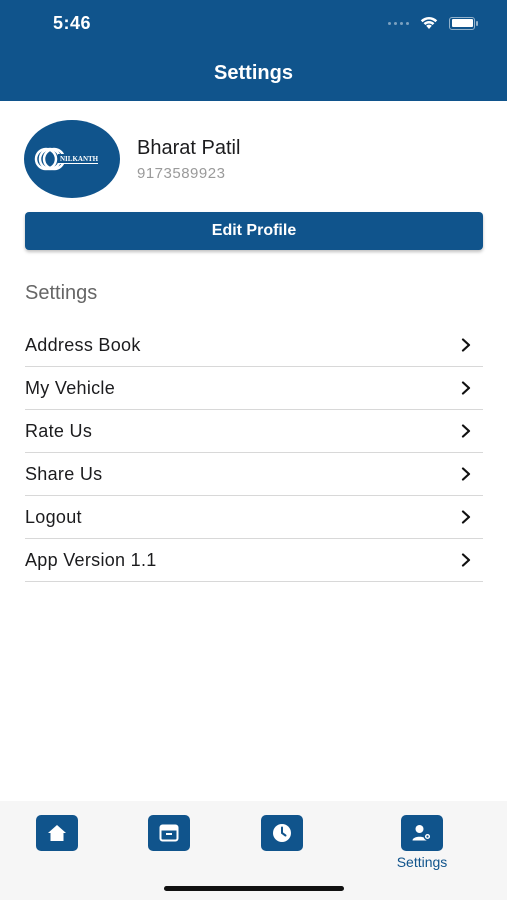  Describe the element at coordinates (72, 23) in the screenshot. I see `status-time: 5:46` at that location.